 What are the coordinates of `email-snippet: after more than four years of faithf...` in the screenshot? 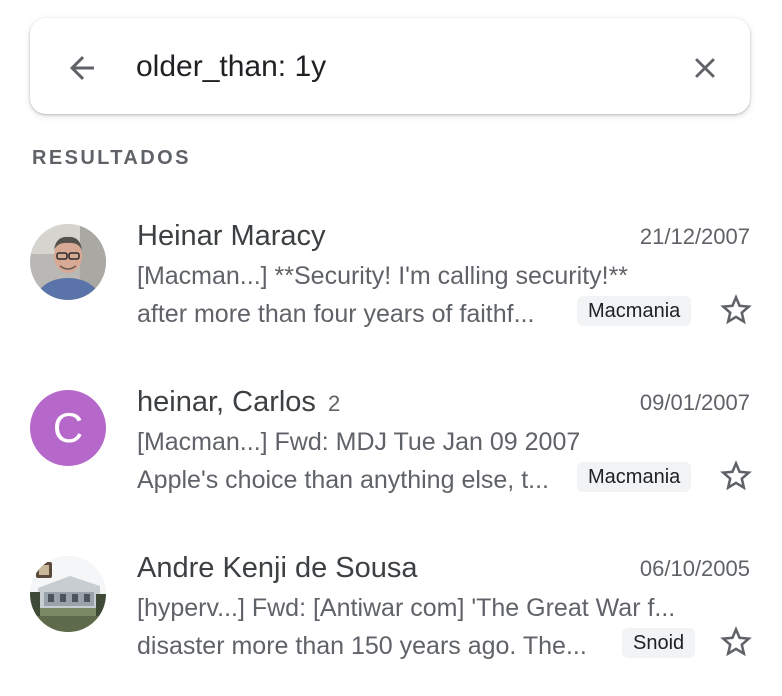 It's located at (336, 314).